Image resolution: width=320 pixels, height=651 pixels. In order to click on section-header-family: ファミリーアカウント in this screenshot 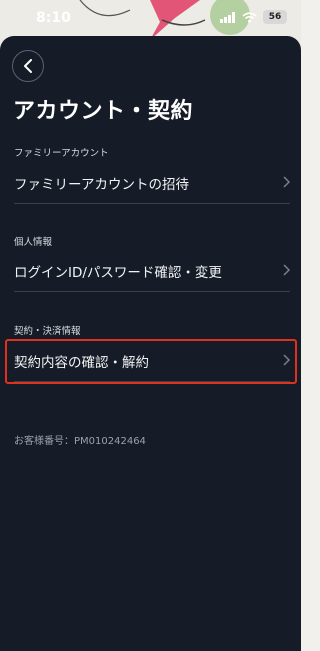, I will do `click(61, 153)`.